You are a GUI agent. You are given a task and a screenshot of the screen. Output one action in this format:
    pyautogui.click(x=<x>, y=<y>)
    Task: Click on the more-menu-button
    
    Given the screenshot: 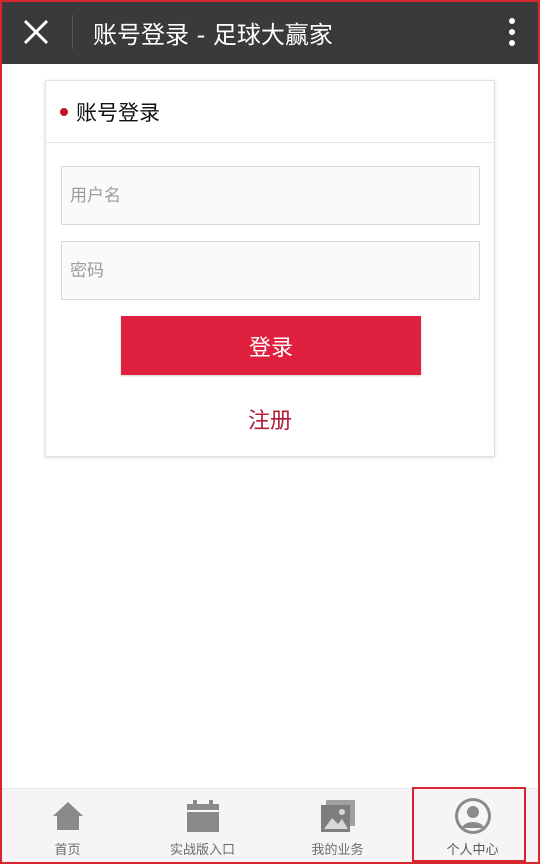 What is the action you would take?
    pyautogui.click(x=512, y=32)
    